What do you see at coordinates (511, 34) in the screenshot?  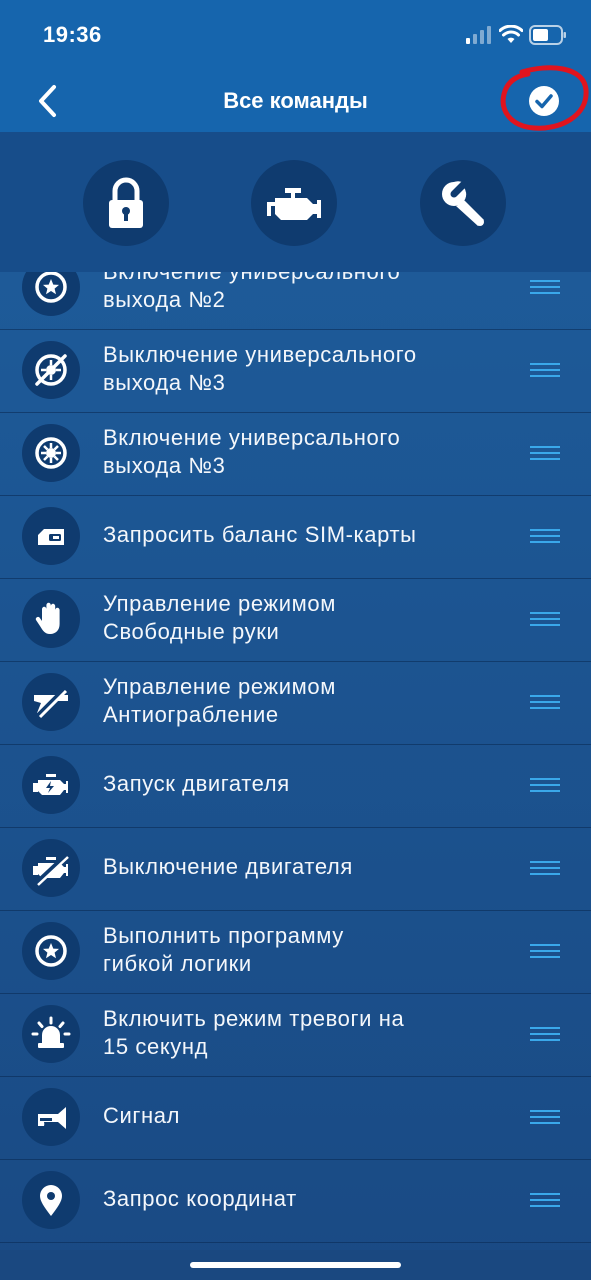 I see `wifi-icon` at bounding box center [511, 34].